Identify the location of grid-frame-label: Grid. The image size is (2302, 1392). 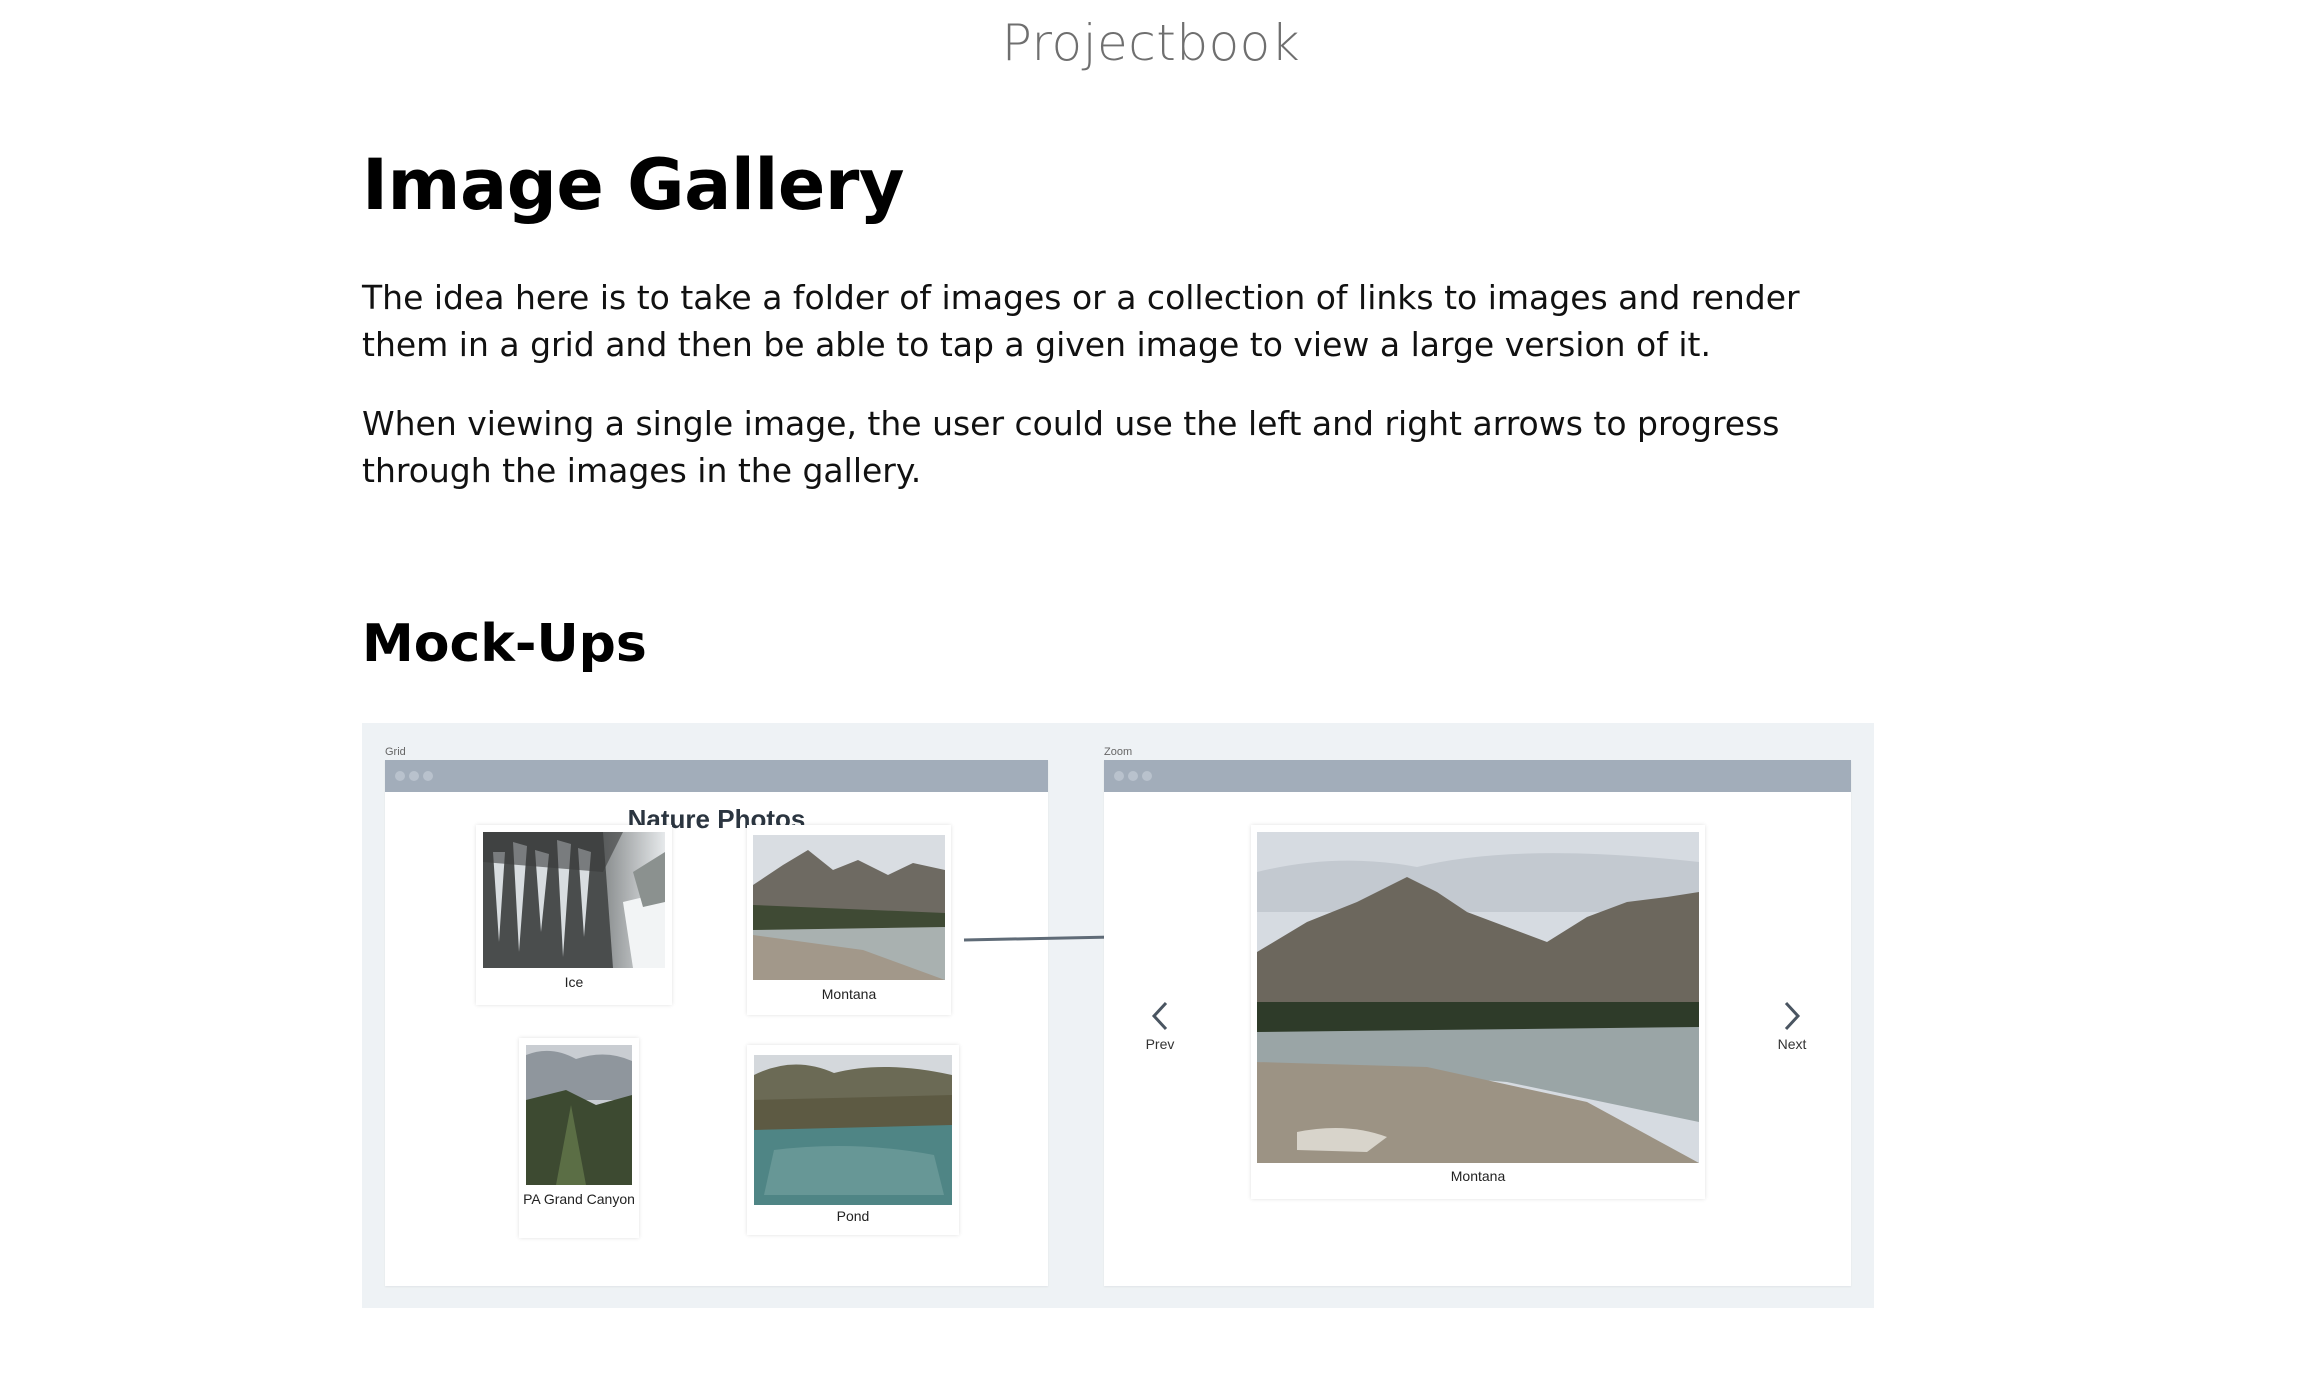
(395, 752).